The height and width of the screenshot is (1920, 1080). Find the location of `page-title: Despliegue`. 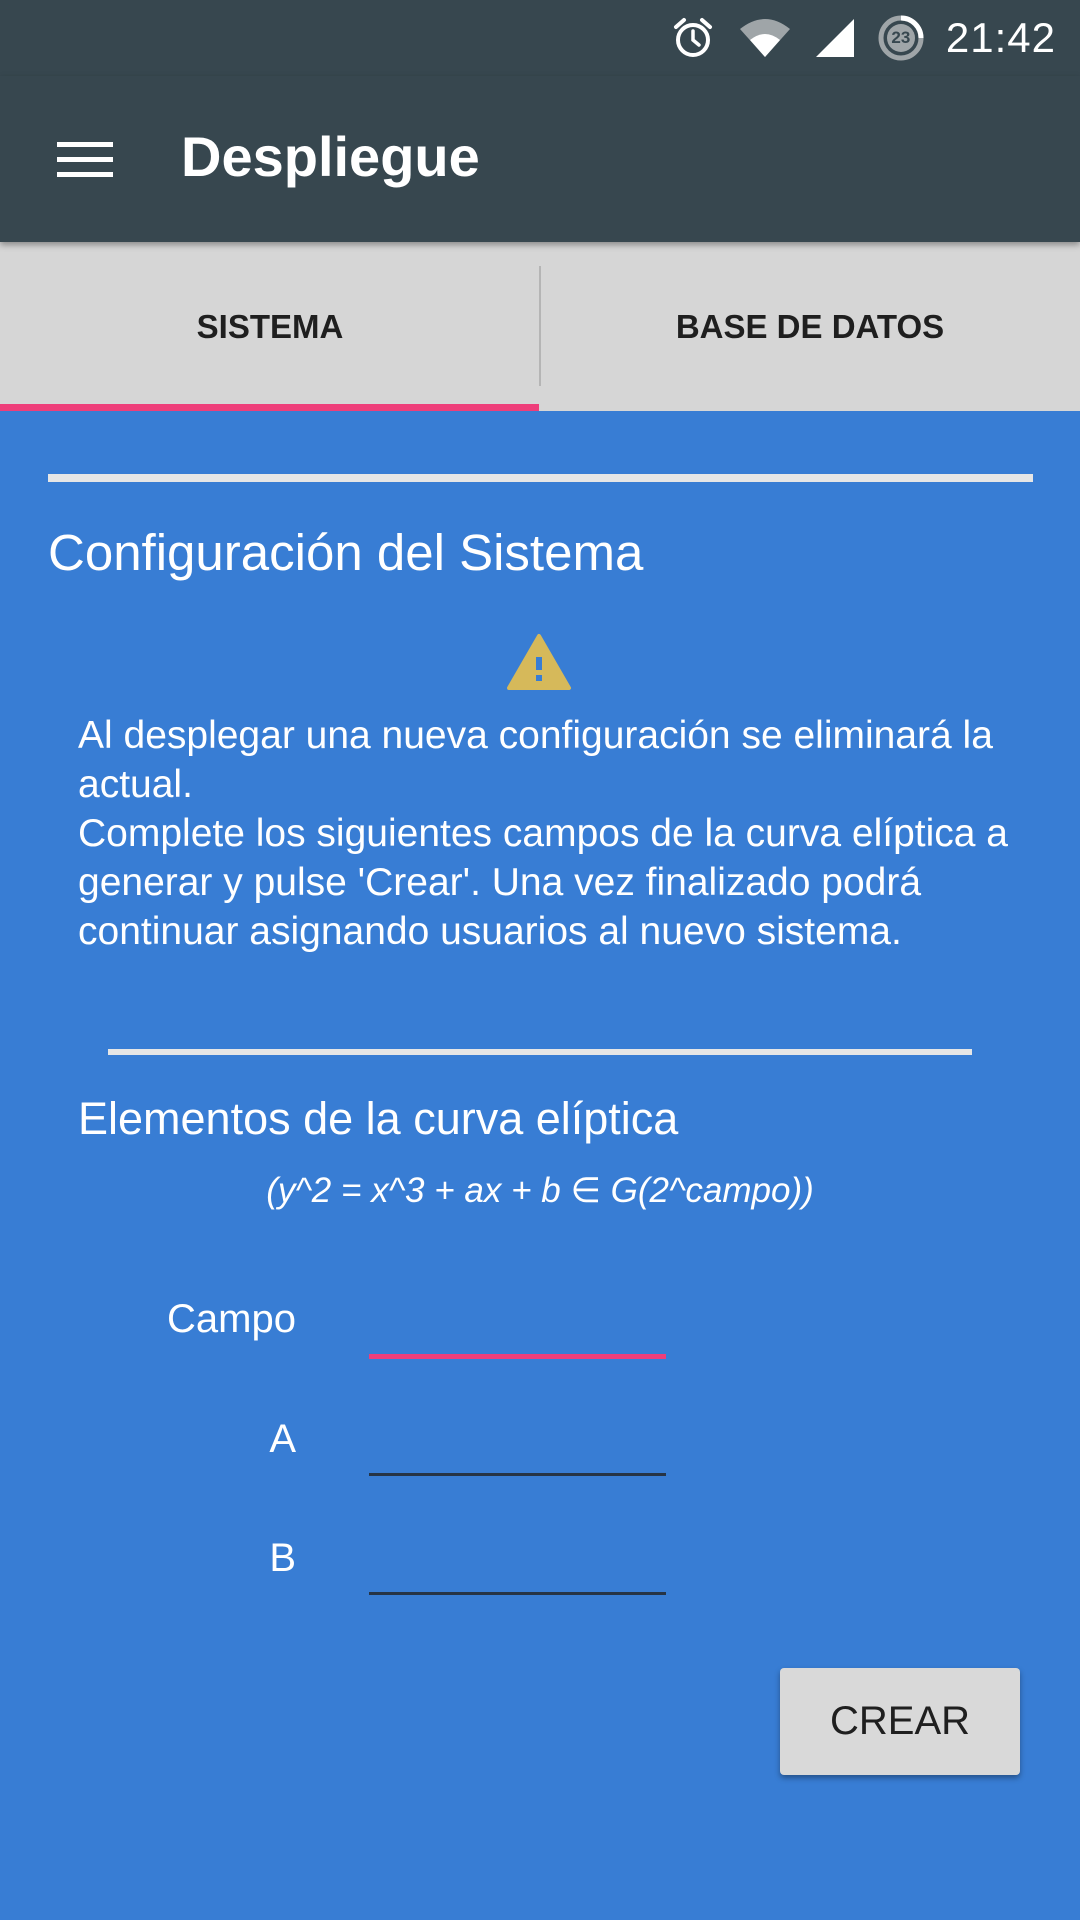

page-title: Despliegue is located at coordinates (330, 156).